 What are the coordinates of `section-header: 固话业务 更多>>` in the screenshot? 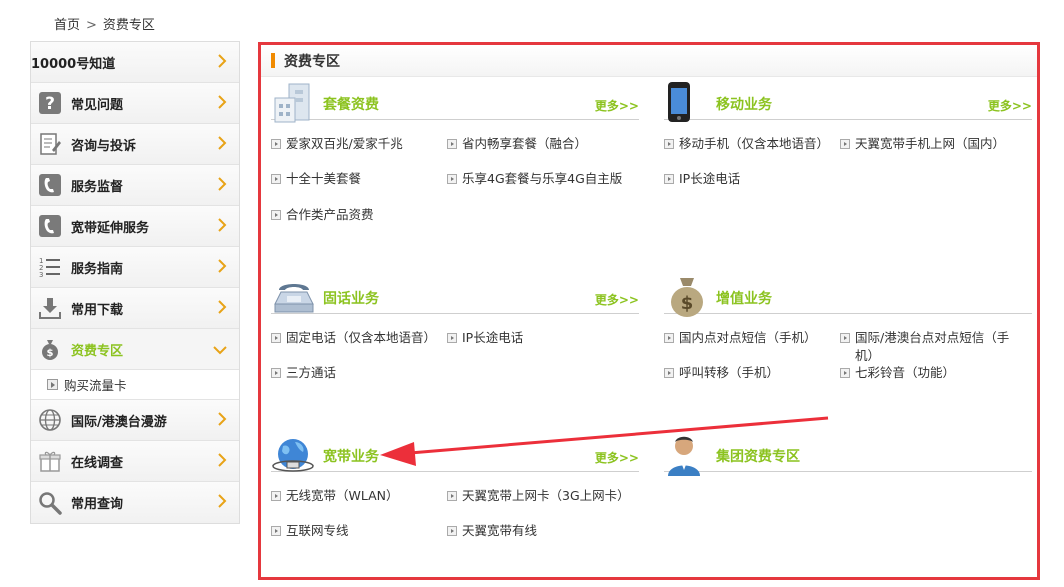 It's located at (455, 298).